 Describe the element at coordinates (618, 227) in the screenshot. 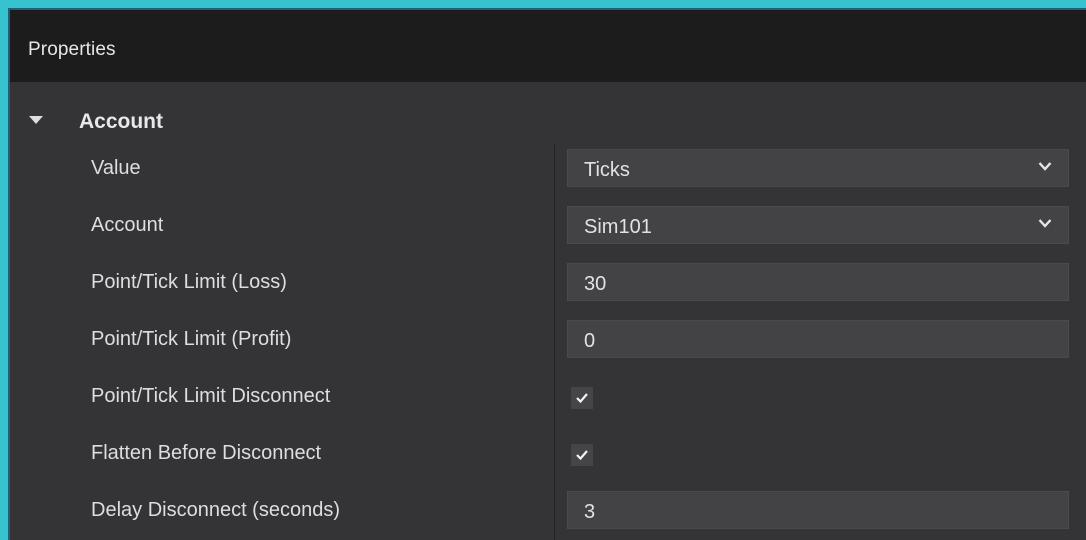

I see `account-dropdown-selected: Sim101` at that location.